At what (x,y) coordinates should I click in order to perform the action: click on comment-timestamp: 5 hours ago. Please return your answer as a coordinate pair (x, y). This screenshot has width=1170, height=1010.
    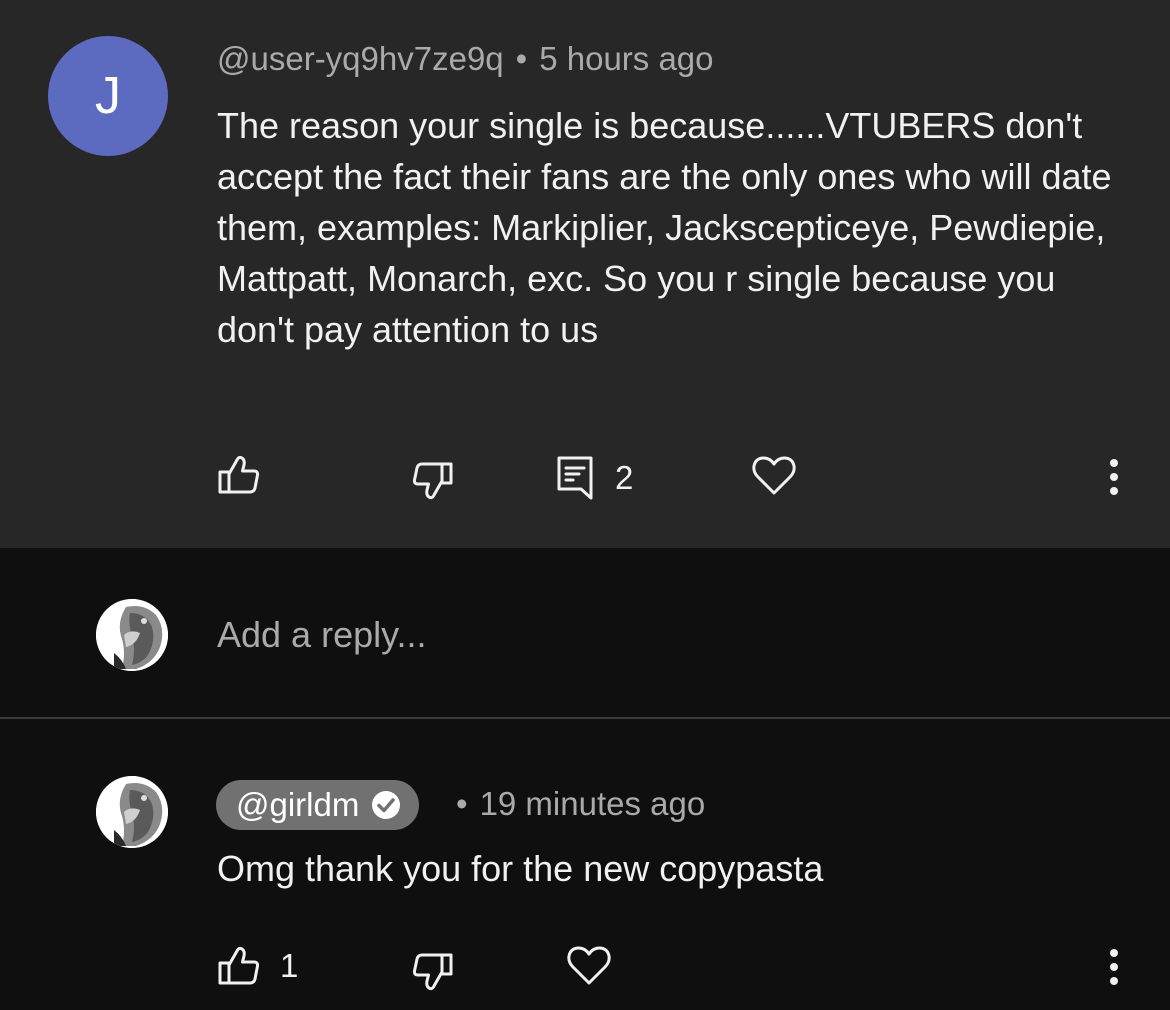
    Looking at the image, I should click on (626, 58).